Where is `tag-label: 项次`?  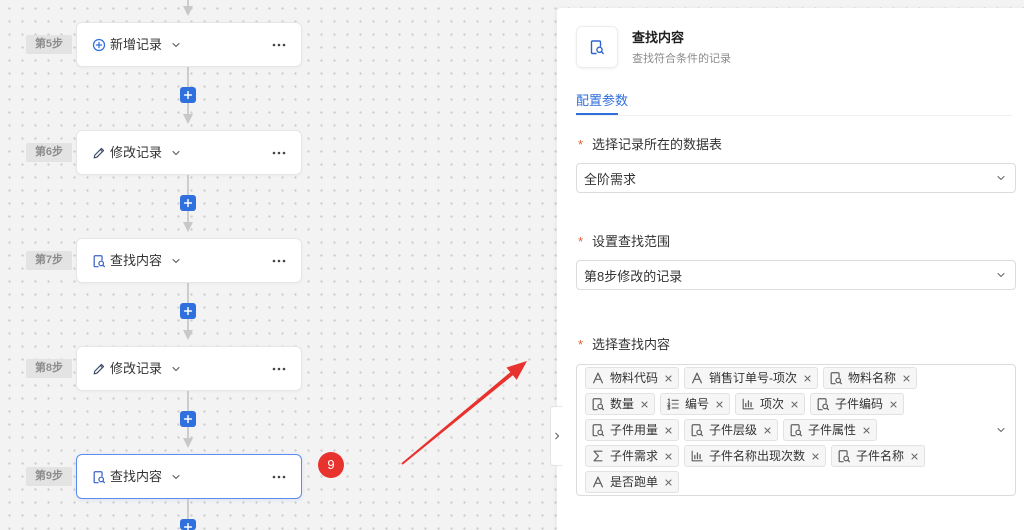 tag-label: 项次 is located at coordinates (772, 404).